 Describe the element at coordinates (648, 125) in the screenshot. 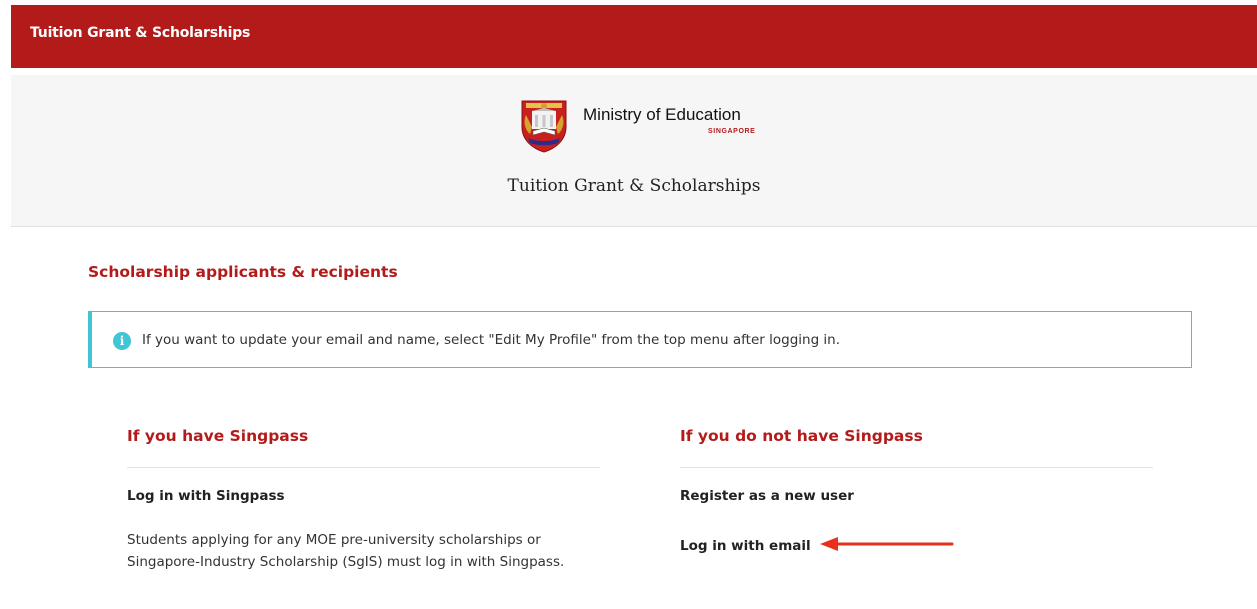

I see `moe-logo: Ministry of Education SINGAPORE` at that location.